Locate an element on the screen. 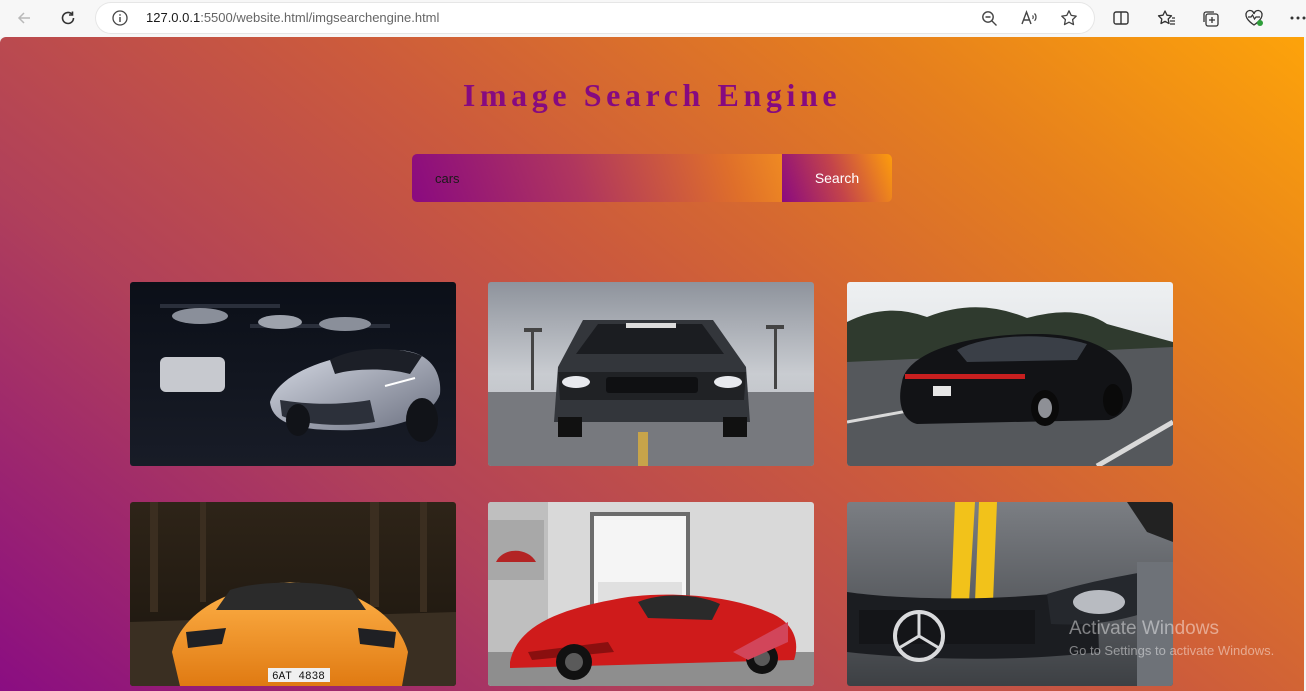  star-icon is located at coordinates (1069, 18).